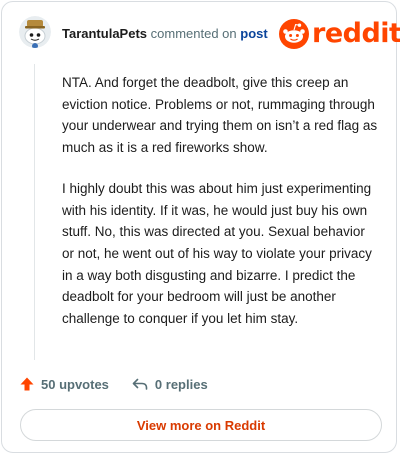 The image size is (400, 456). What do you see at coordinates (35, 32) in the screenshot?
I see `user-avatar-icon` at bounding box center [35, 32].